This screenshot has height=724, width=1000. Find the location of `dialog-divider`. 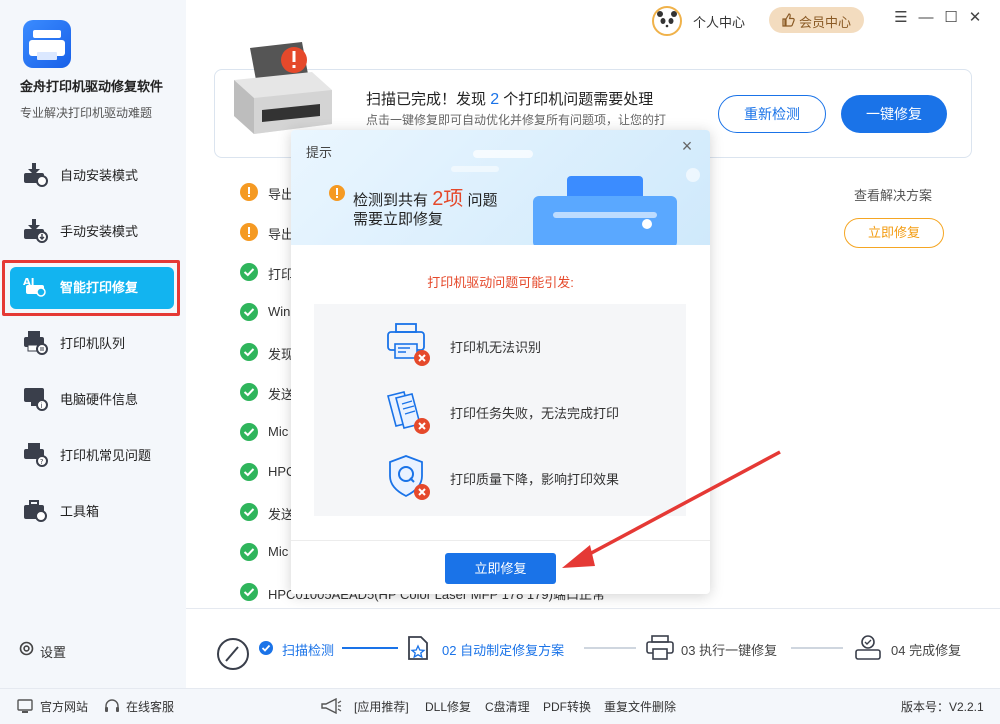

dialog-divider is located at coordinates (500, 540).